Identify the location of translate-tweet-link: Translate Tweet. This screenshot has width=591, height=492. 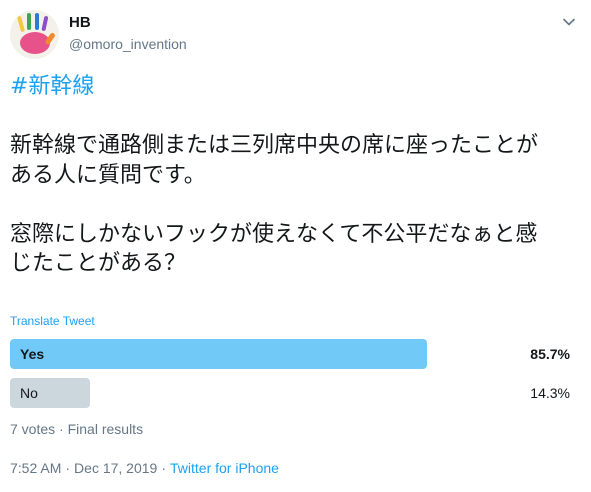
(52, 321).